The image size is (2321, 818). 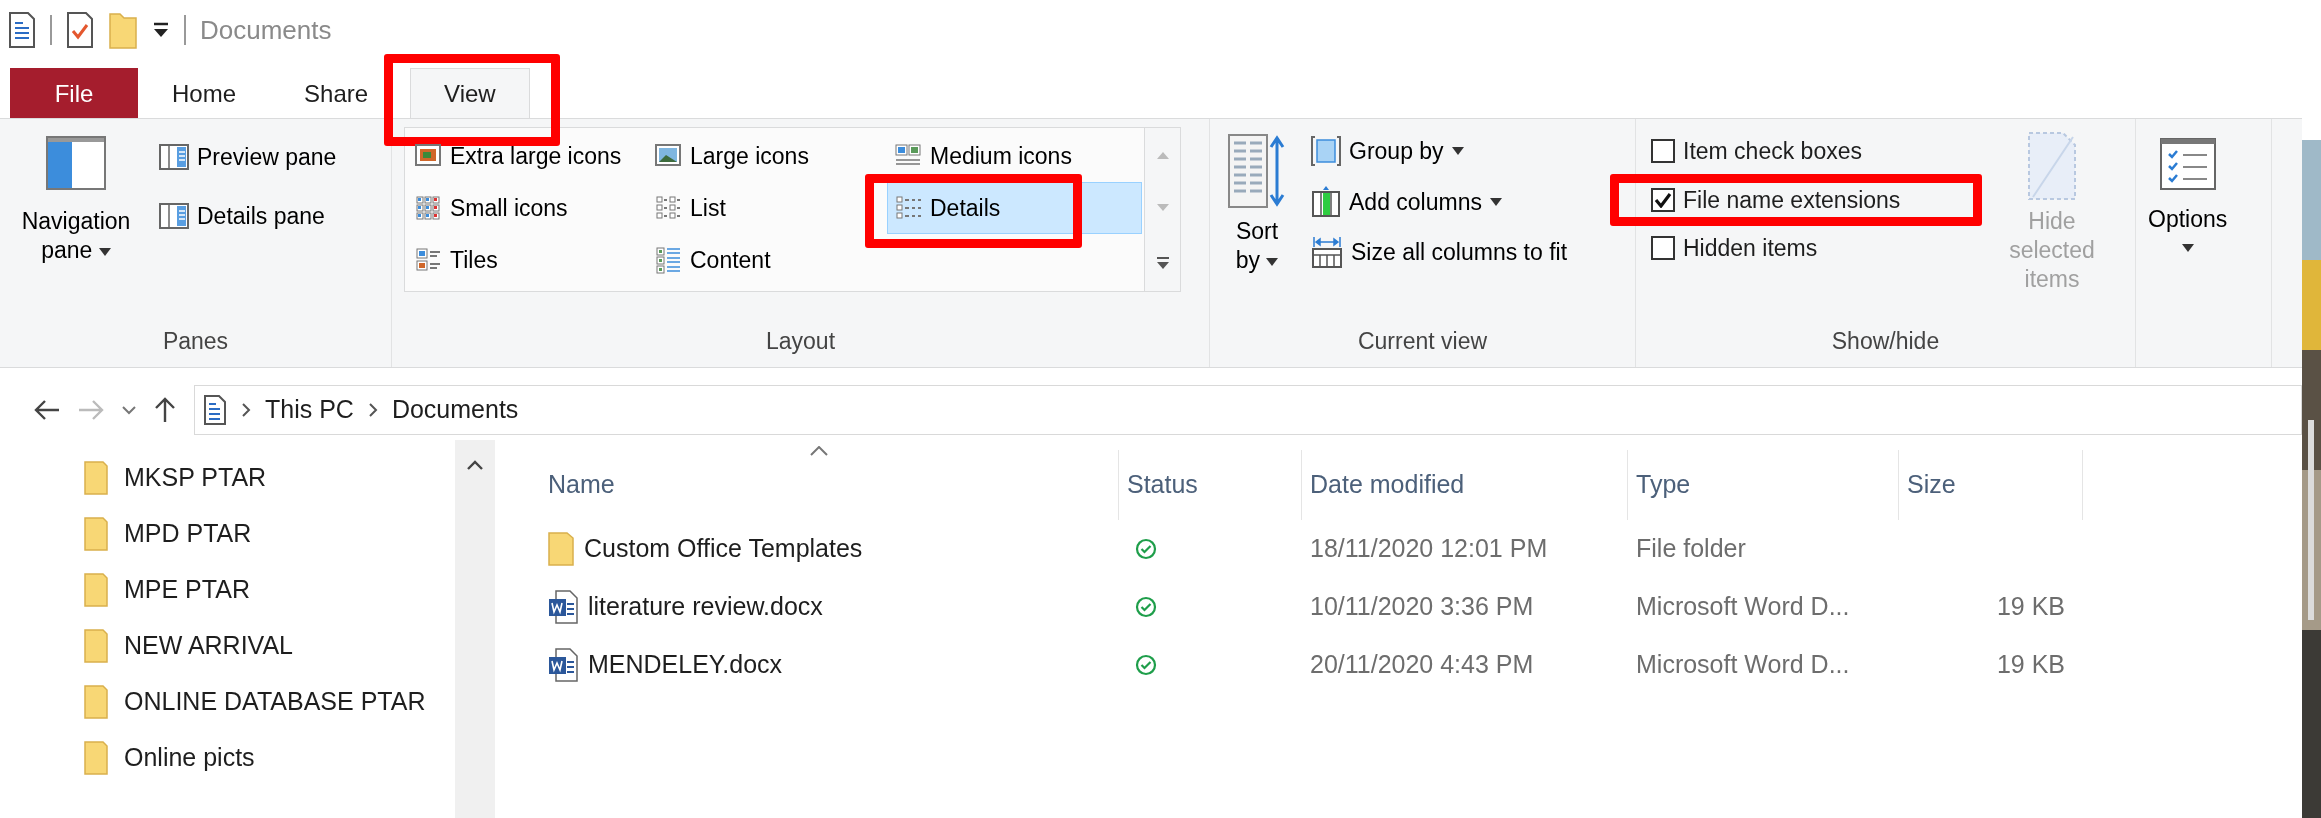 I want to click on date-cell-text: 20/11/2020 4:43 PM, so click(x=1422, y=665).